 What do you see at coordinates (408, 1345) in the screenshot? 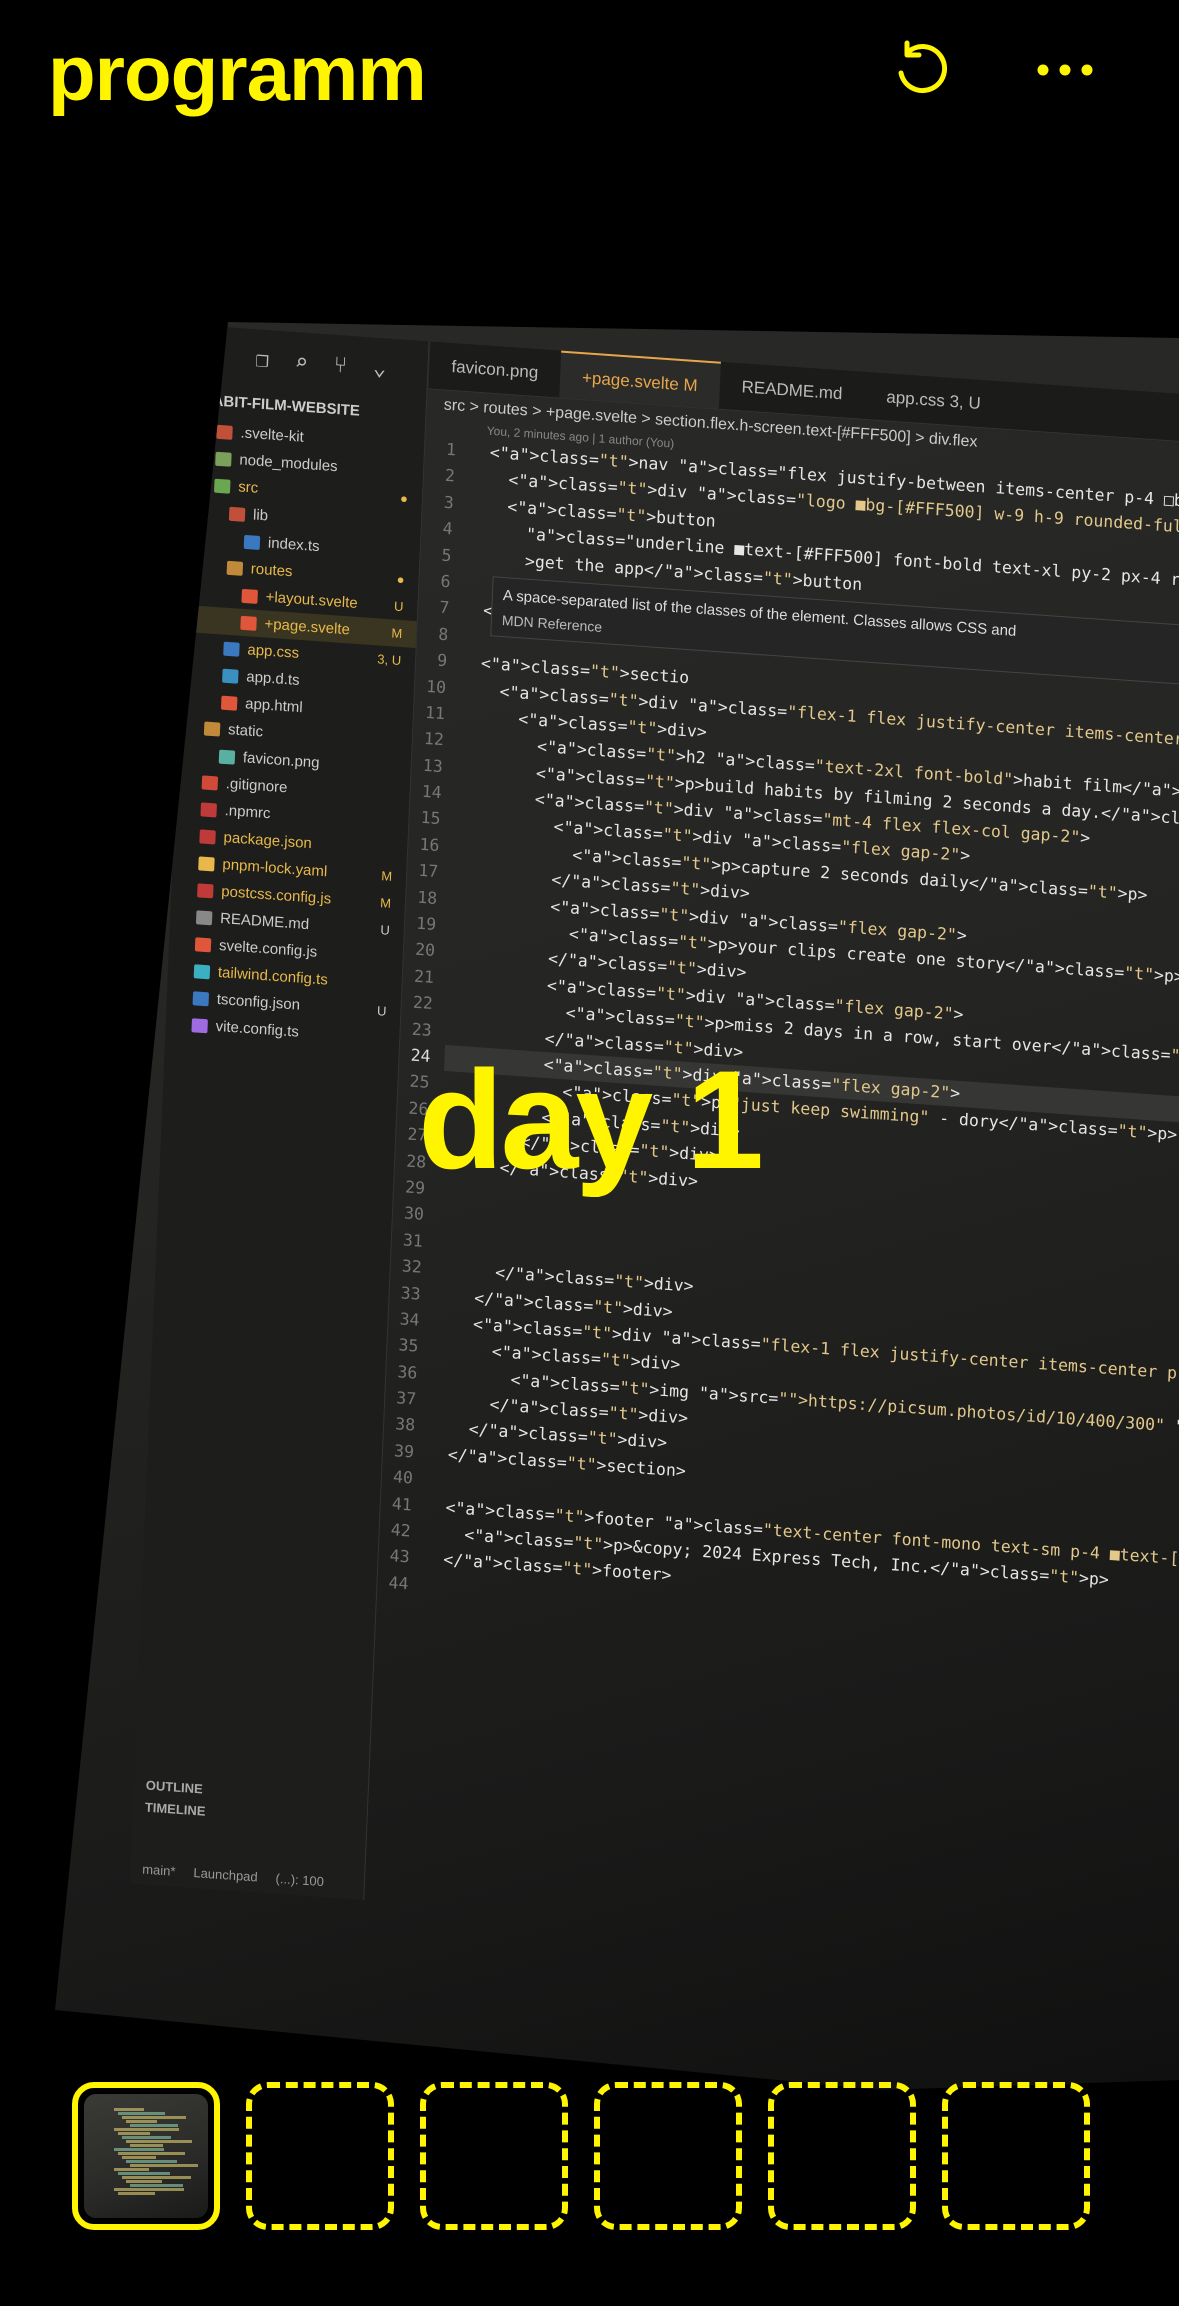
I see `line-number: 35` at bounding box center [408, 1345].